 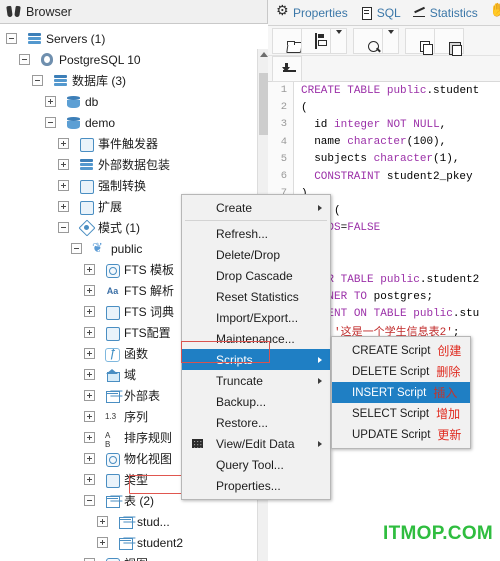 I want to click on menu-item-label: Drop Cascade, so click(x=254, y=275).